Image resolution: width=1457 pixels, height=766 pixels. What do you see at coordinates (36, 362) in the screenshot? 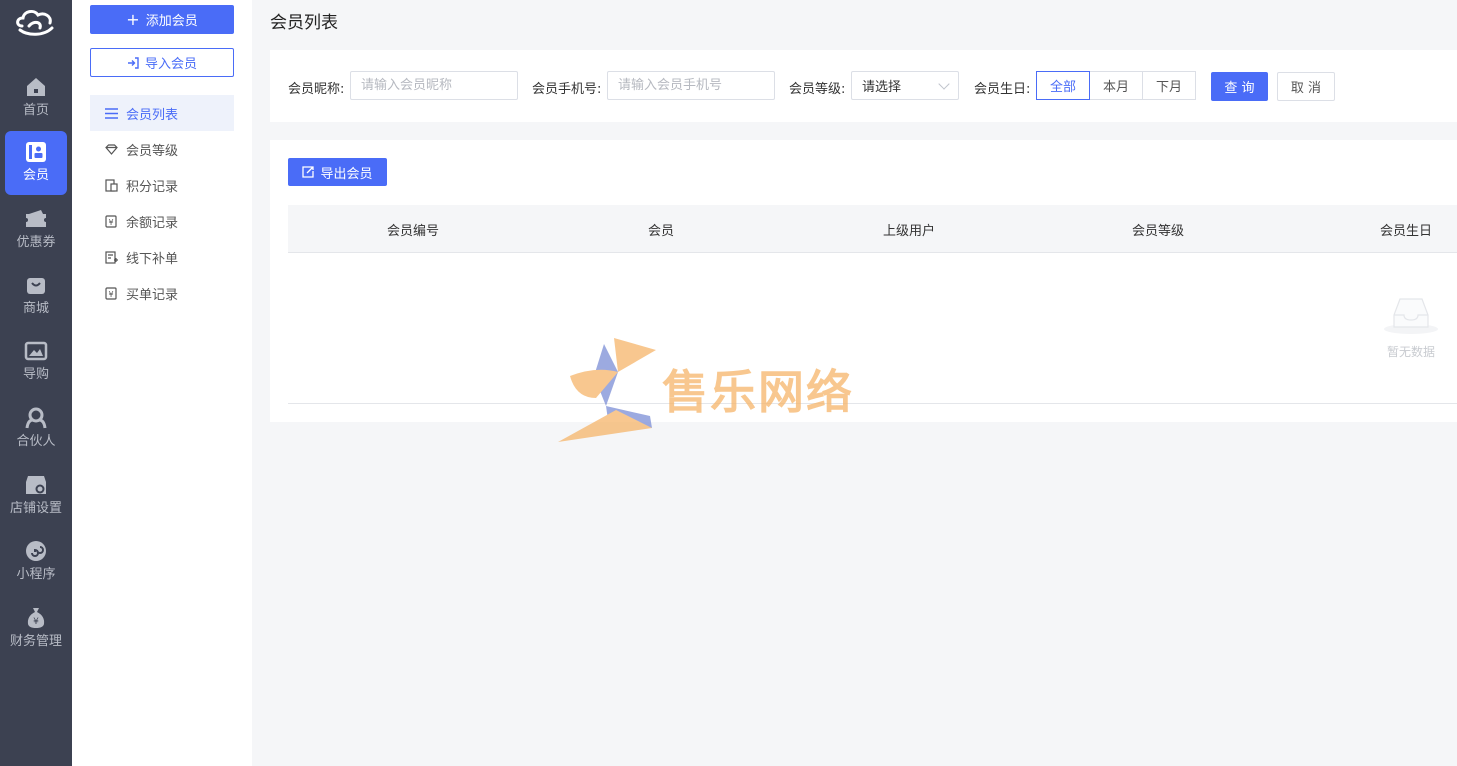
I see `rail-item-guide: 导购` at bounding box center [36, 362].